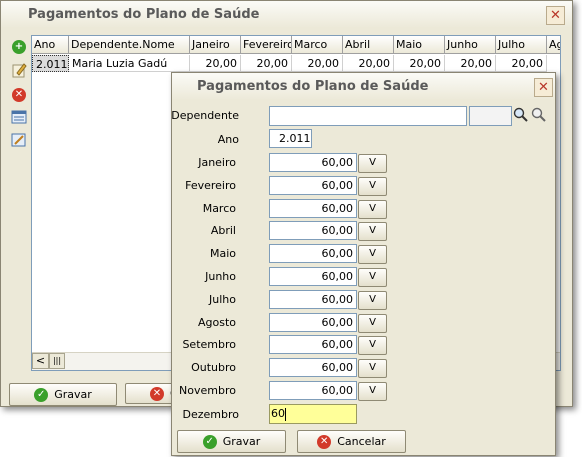  I want to click on close-icon: ✕, so click(555, 15).